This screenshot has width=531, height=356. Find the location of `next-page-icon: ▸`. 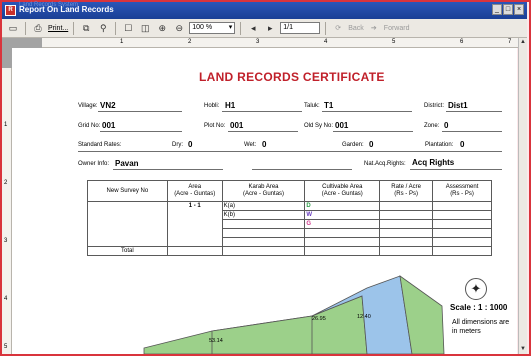

next-page-icon: ▸ is located at coordinates (270, 28).